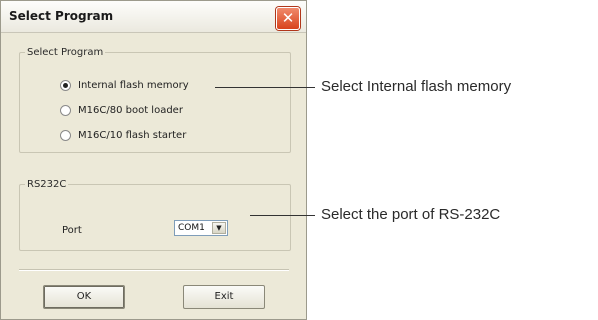  I want to click on radio-button-selected, so click(65, 85).